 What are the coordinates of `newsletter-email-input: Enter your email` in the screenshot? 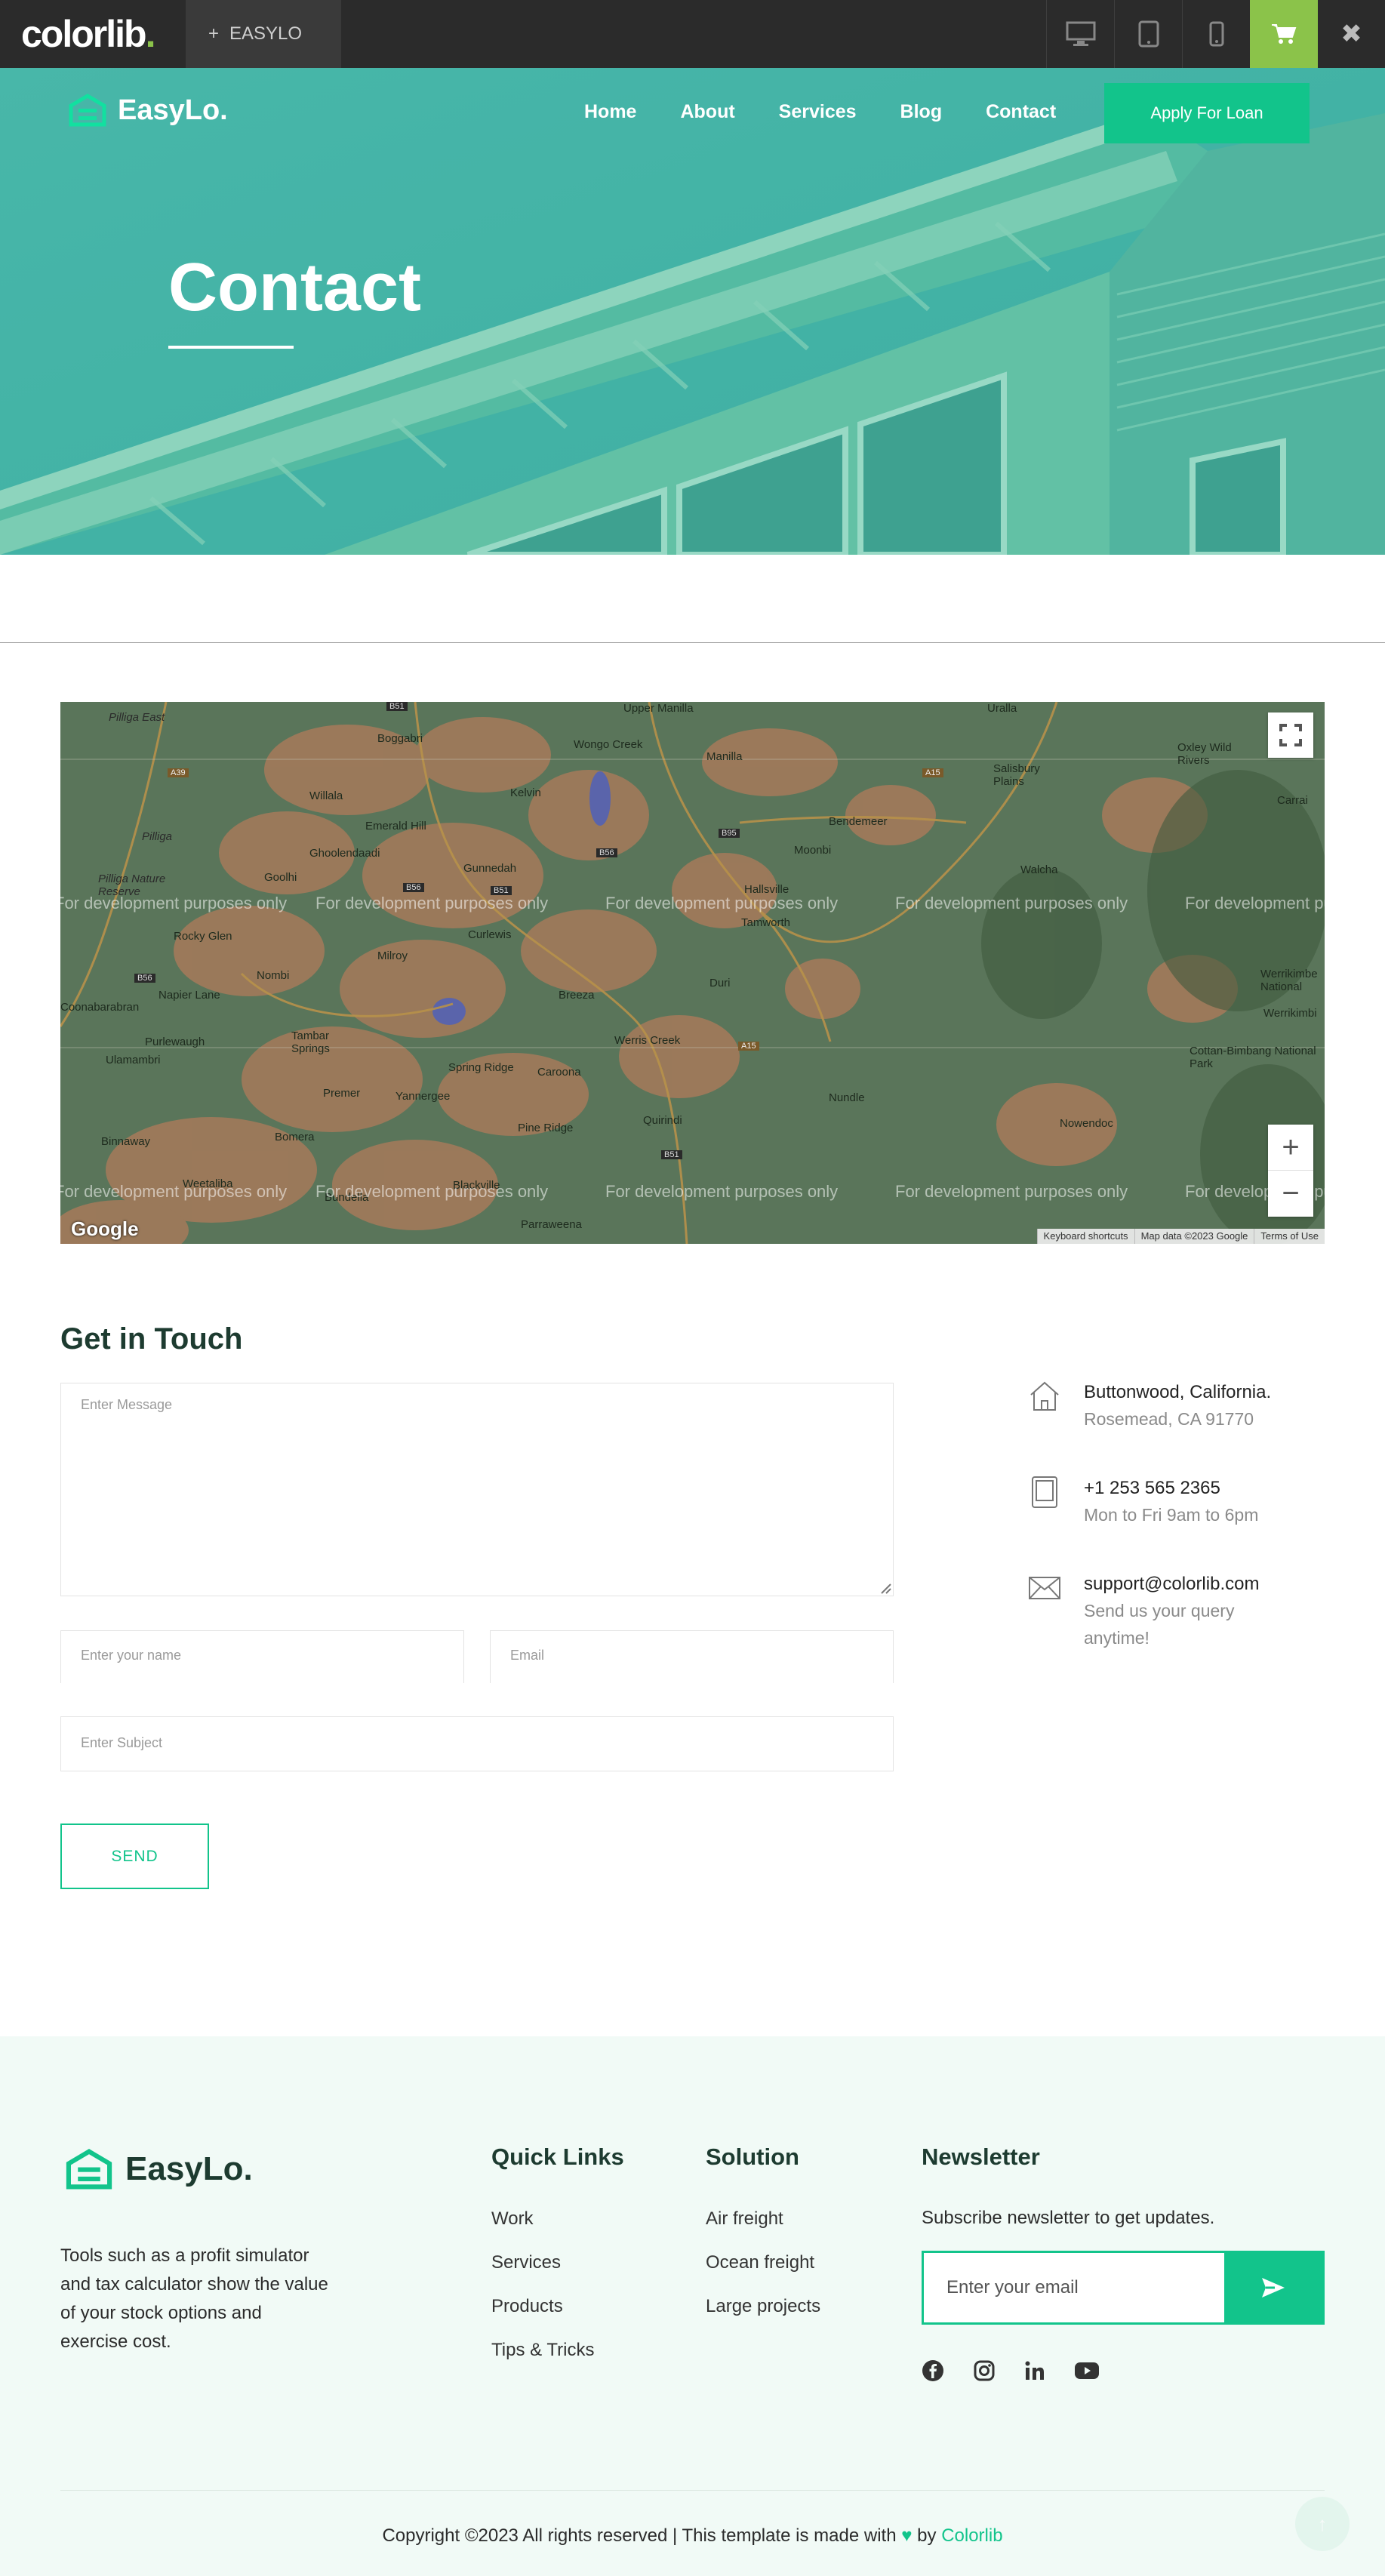 It's located at (1074, 2287).